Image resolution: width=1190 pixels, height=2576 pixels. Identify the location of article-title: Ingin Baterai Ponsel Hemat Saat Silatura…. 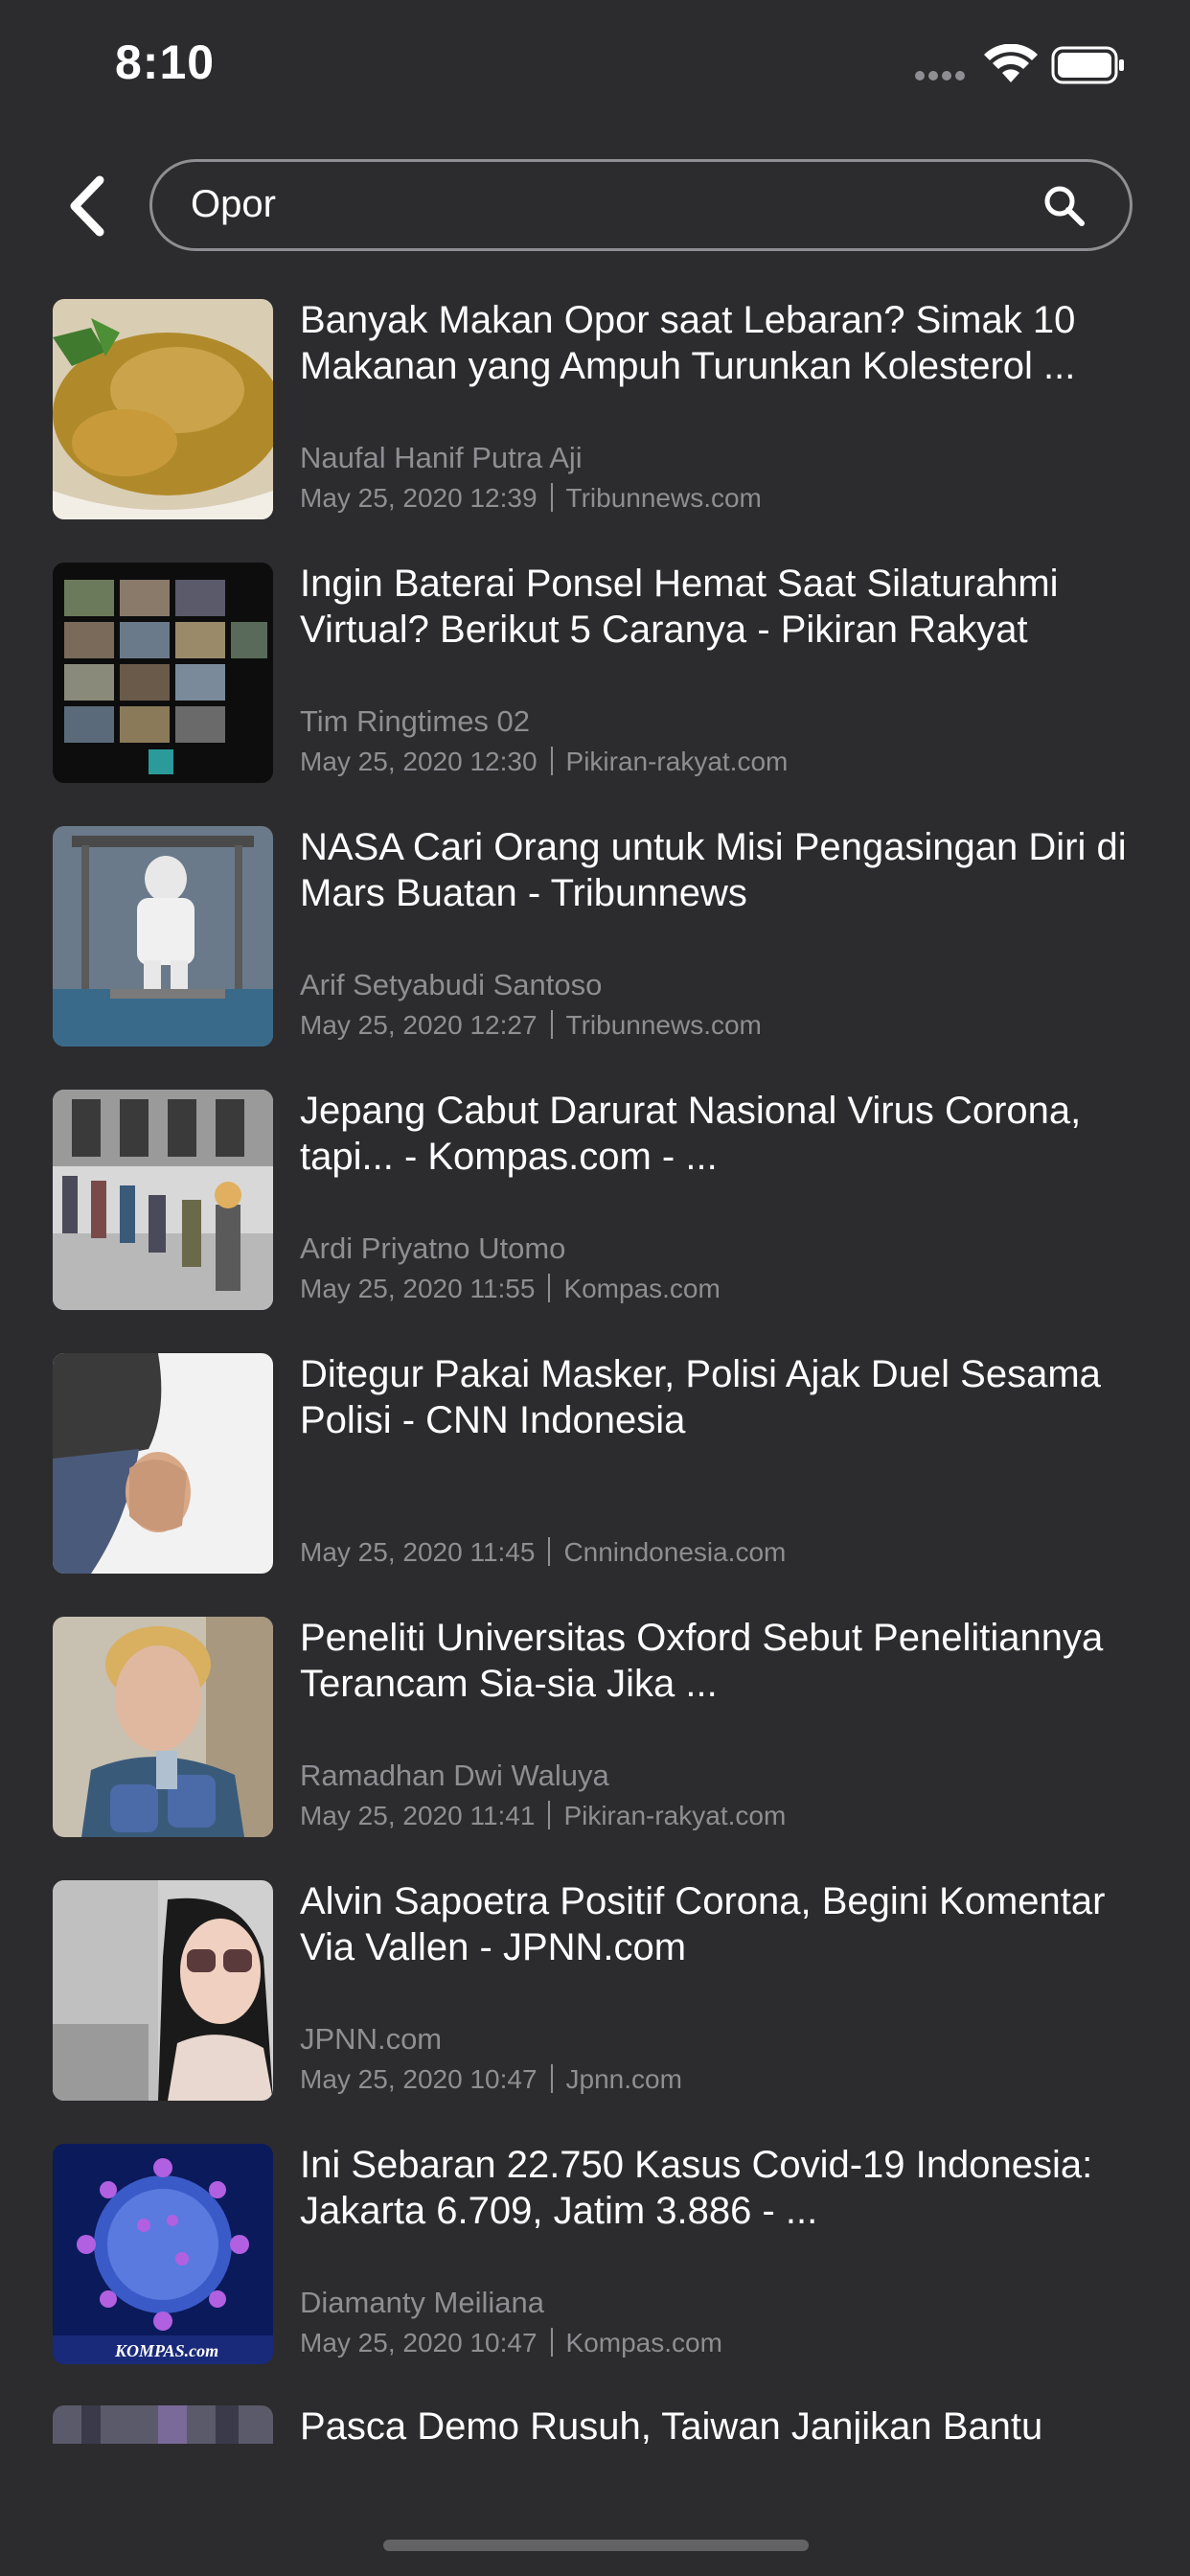
(722, 607).